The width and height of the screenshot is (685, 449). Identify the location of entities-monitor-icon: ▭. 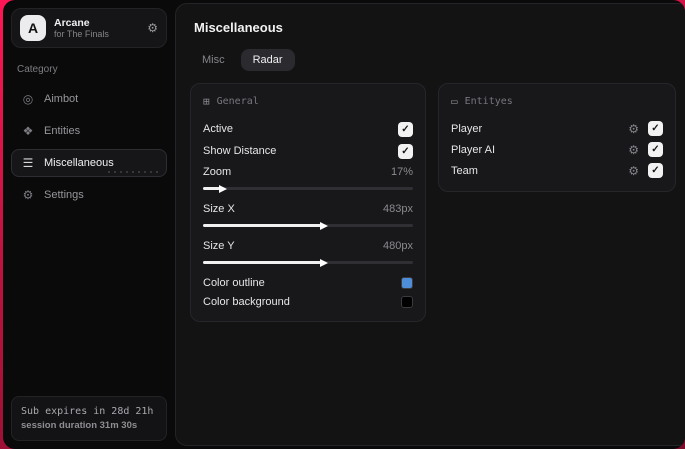
(454, 101).